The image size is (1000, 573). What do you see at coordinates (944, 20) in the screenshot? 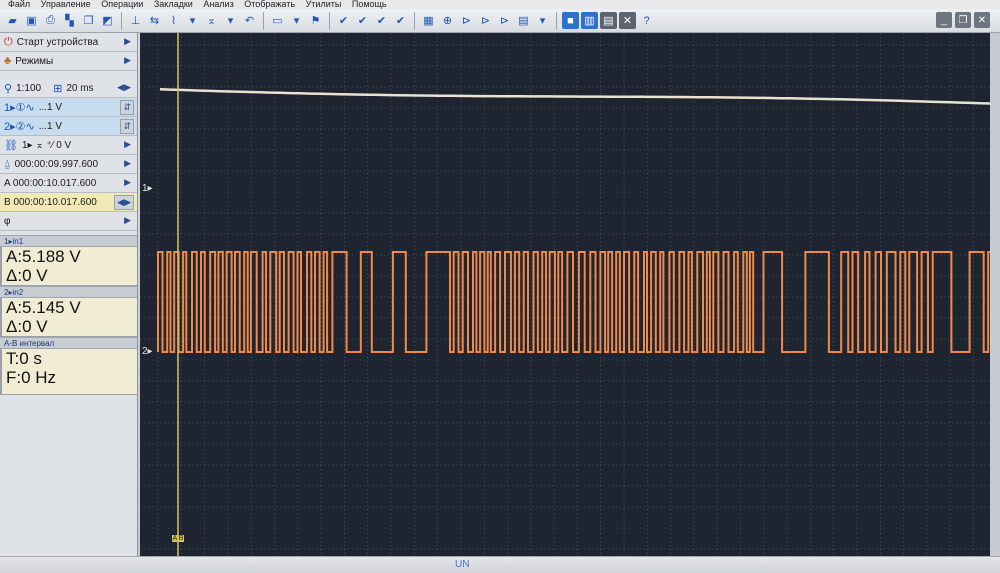
I see `minimize-icon: _` at bounding box center [944, 20].